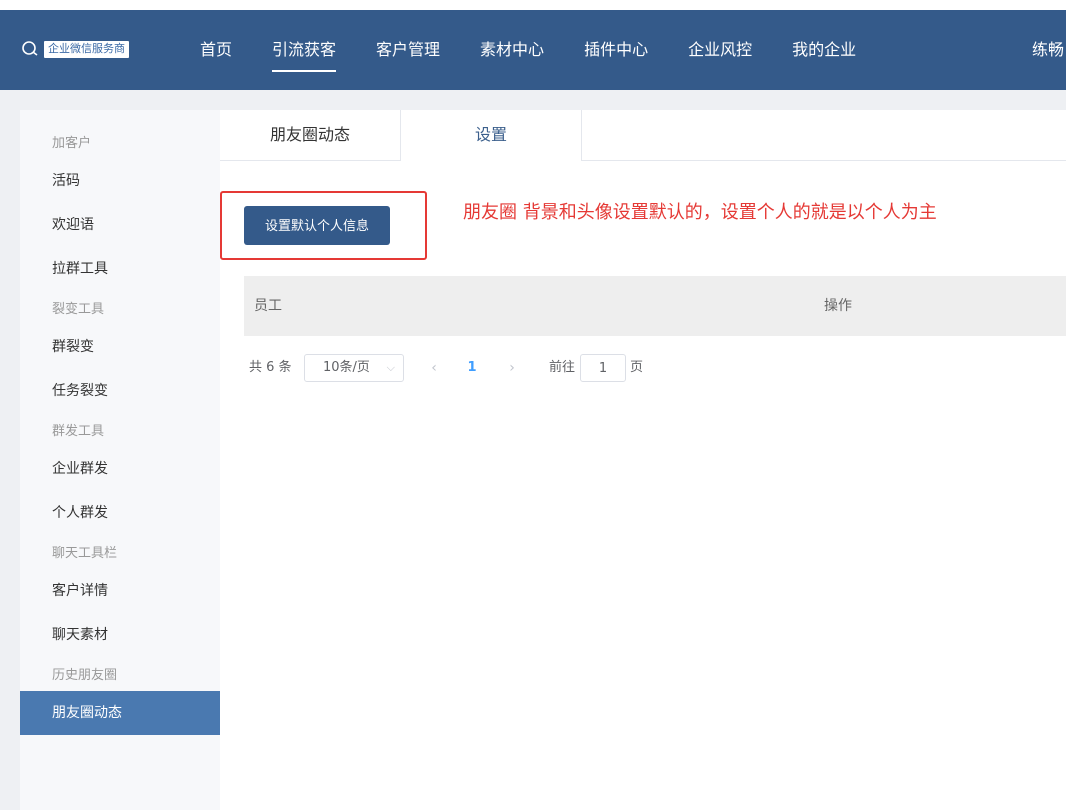  What do you see at coordinates (603, 368) in the screenshot?
I see `goto-page-input` at bounding box center [603, 368].